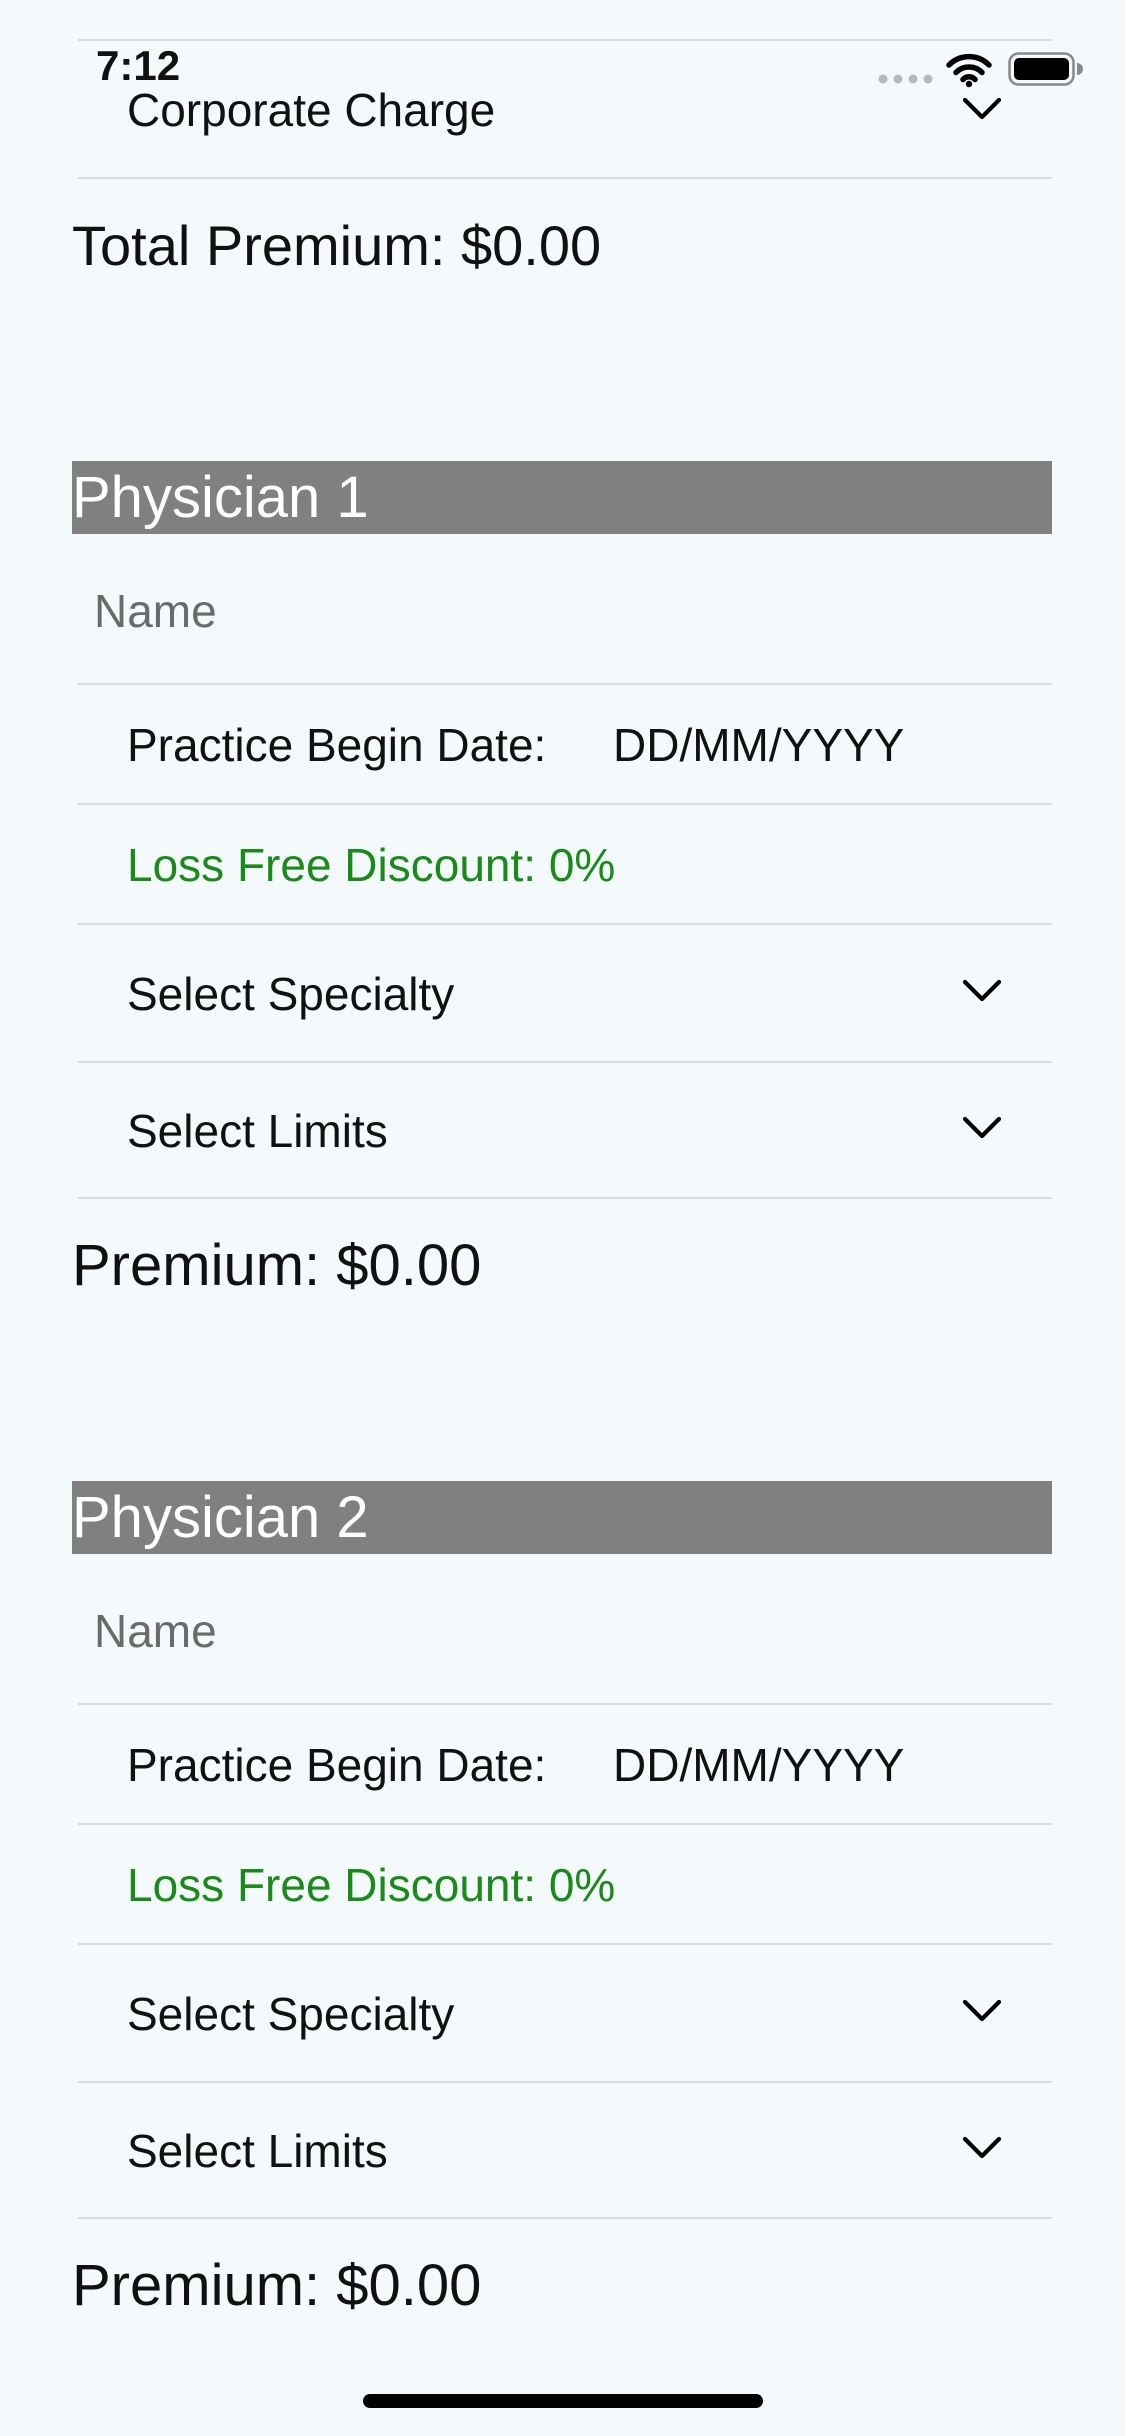  I want to click on physician-1-practice-begin-label: Practice Begin Date:, so click(337, 745).